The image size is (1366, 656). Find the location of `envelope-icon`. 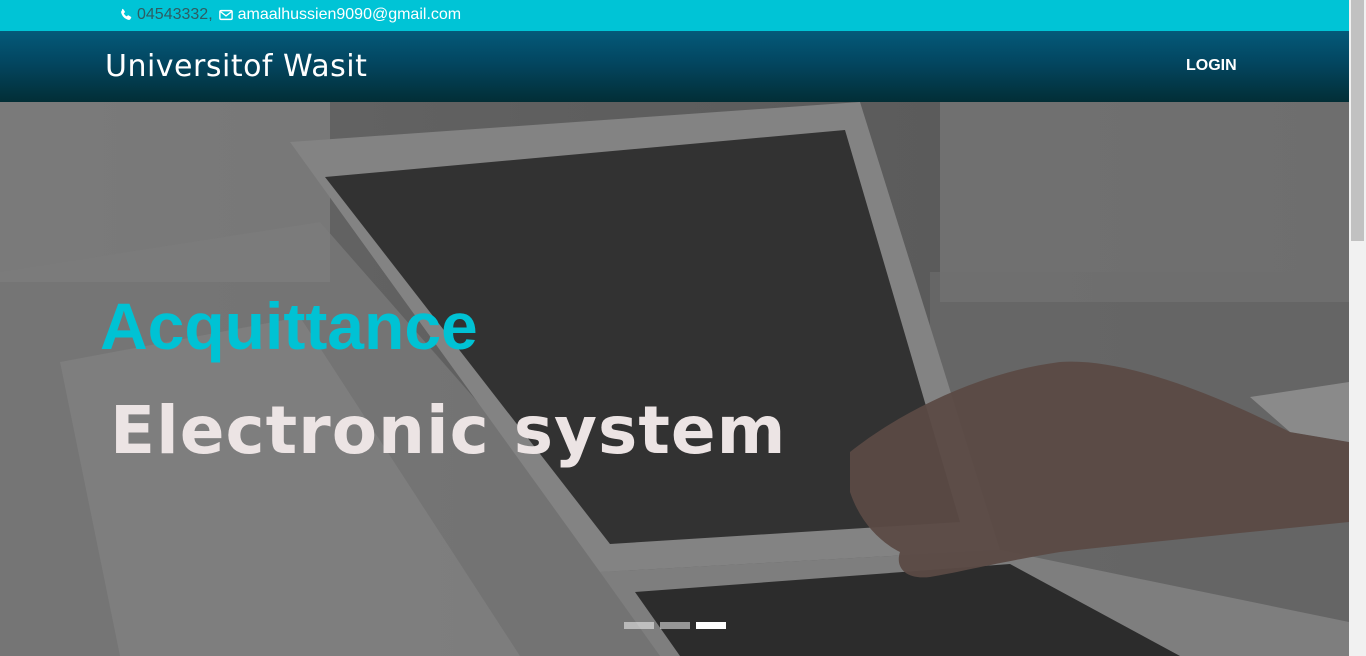

envelope-icon is located at coordinates (225, 15).